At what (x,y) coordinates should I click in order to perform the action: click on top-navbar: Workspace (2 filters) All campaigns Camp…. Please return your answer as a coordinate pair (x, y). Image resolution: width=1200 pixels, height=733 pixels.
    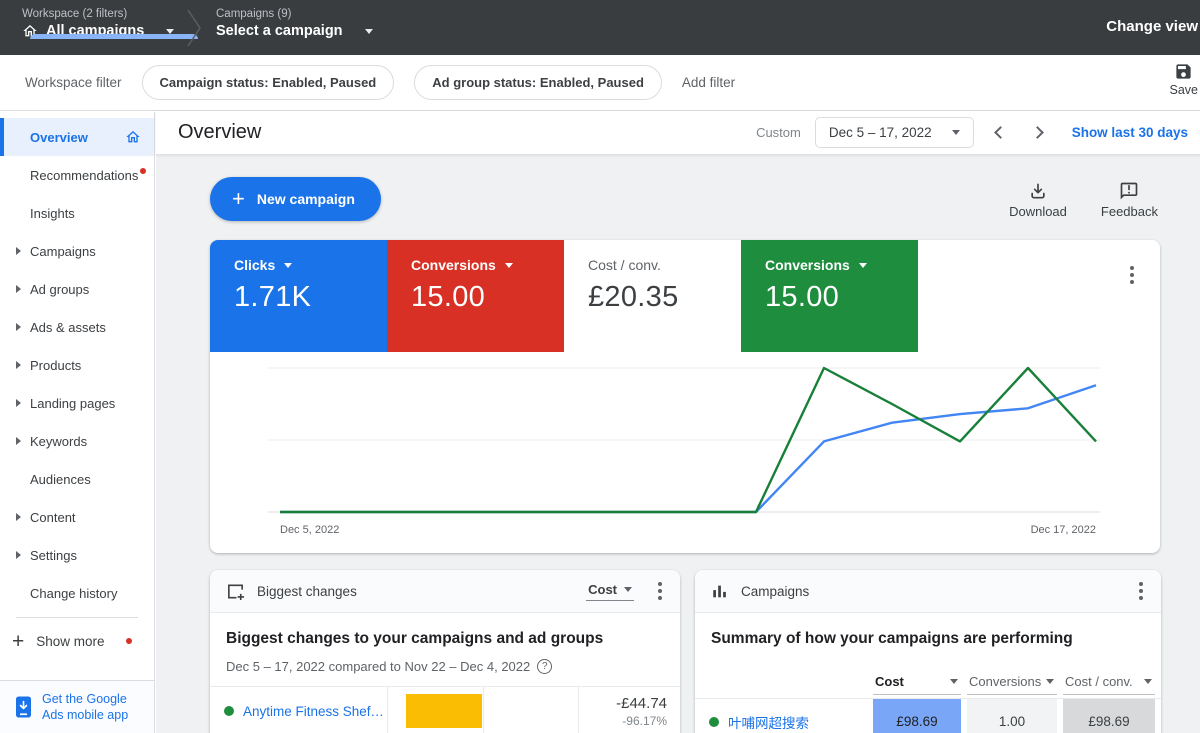
    Looking at the image, I should click on (600, 27).